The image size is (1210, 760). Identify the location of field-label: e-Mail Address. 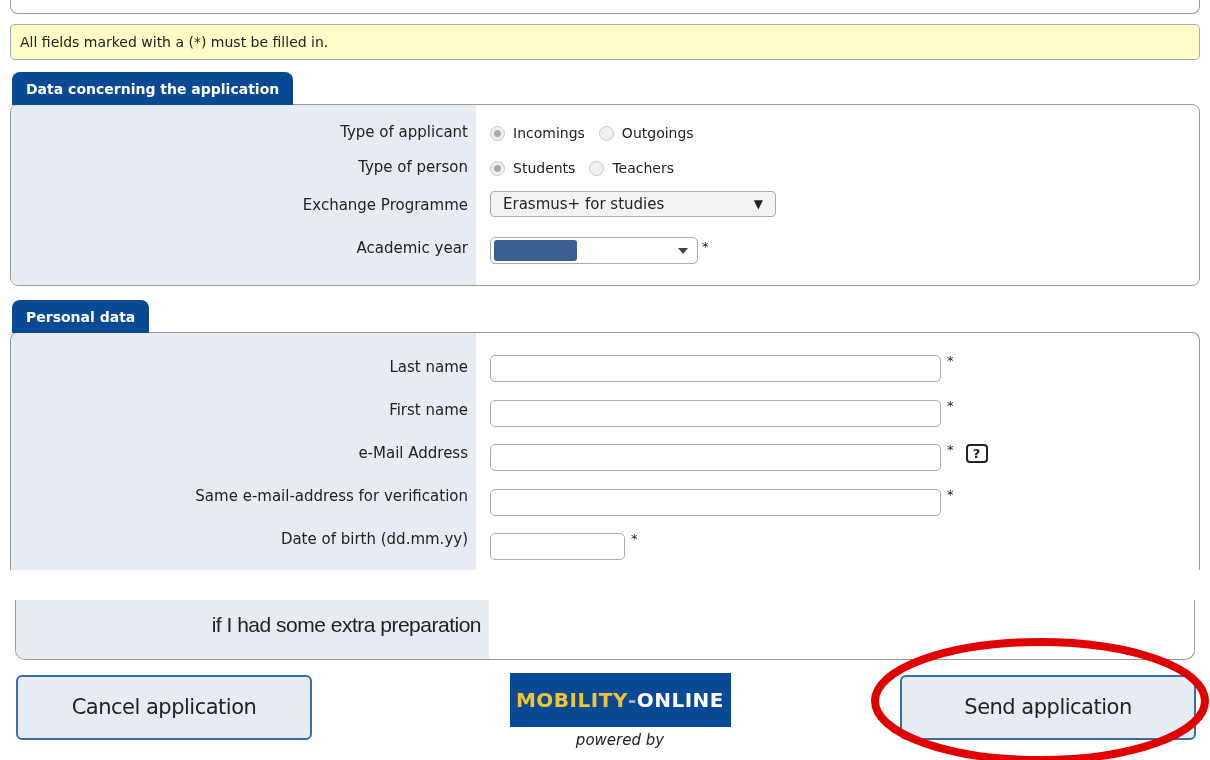
(413, 453).